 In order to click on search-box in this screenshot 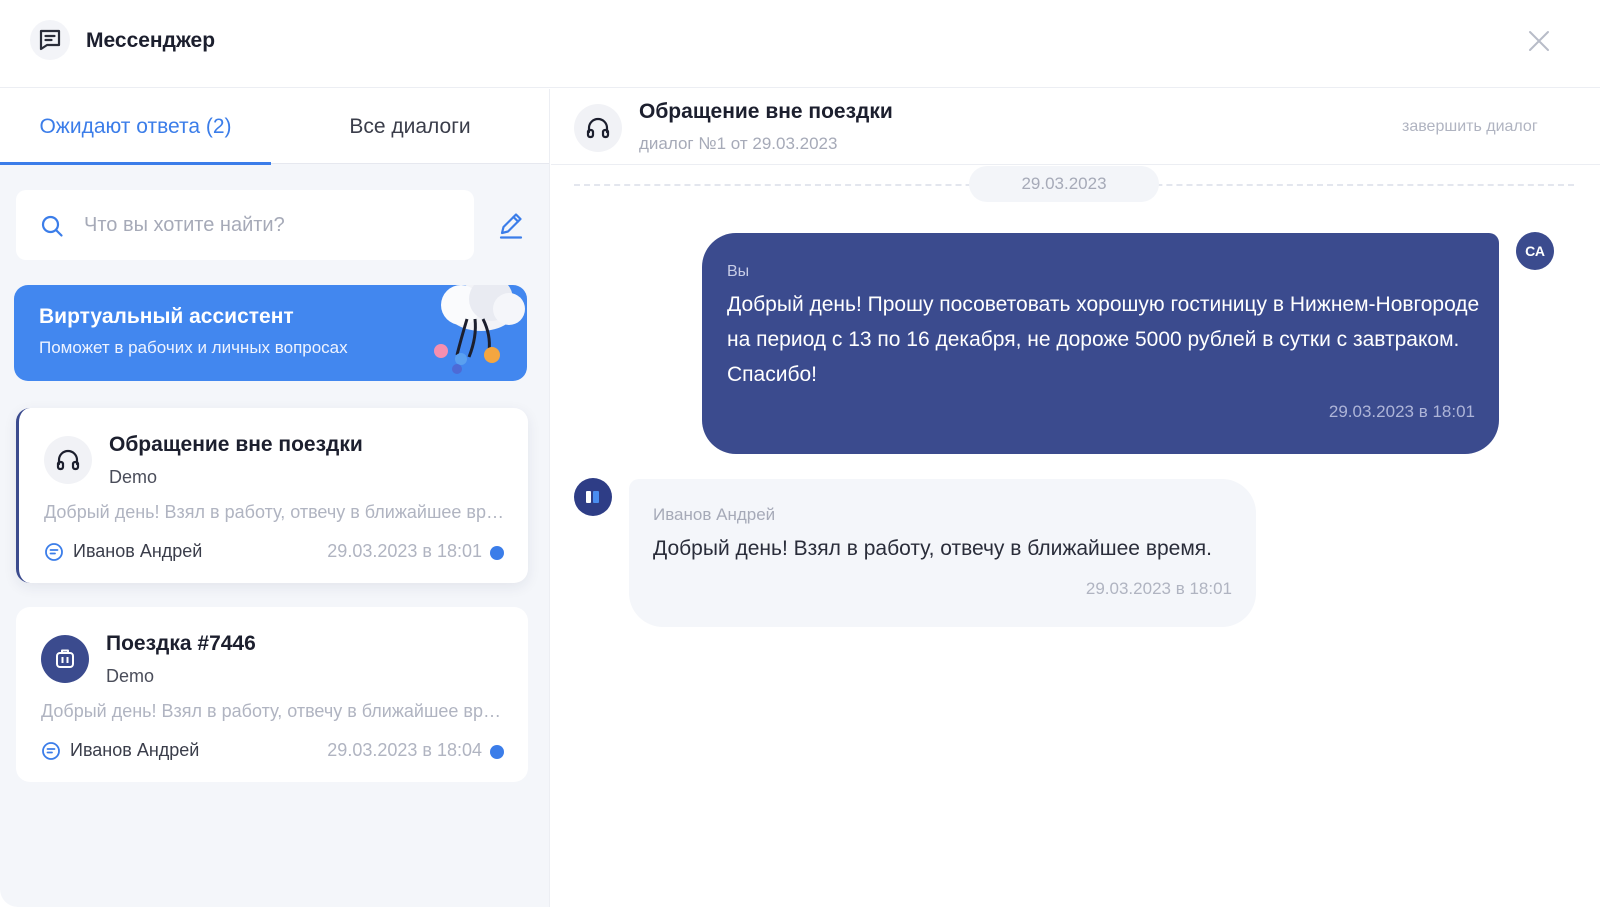, I will do `click(245, 225)`.